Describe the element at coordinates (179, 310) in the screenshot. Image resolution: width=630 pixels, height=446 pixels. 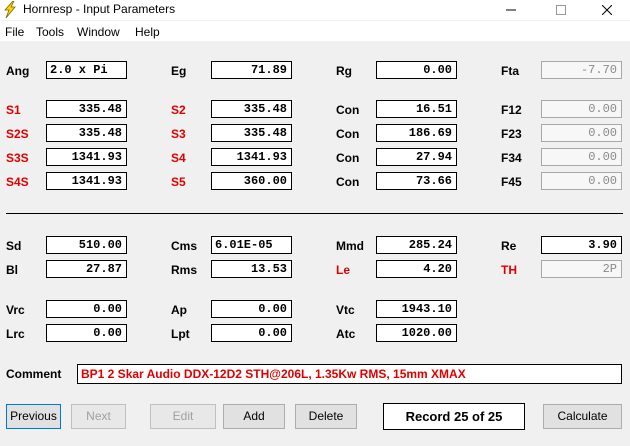
I see `label-ap: Ap` at that location.